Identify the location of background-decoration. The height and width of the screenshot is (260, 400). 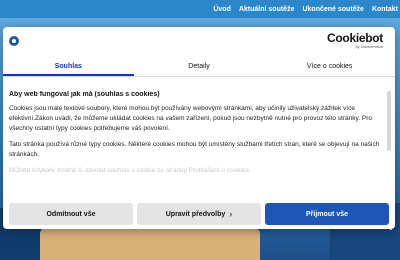
(150, 244).